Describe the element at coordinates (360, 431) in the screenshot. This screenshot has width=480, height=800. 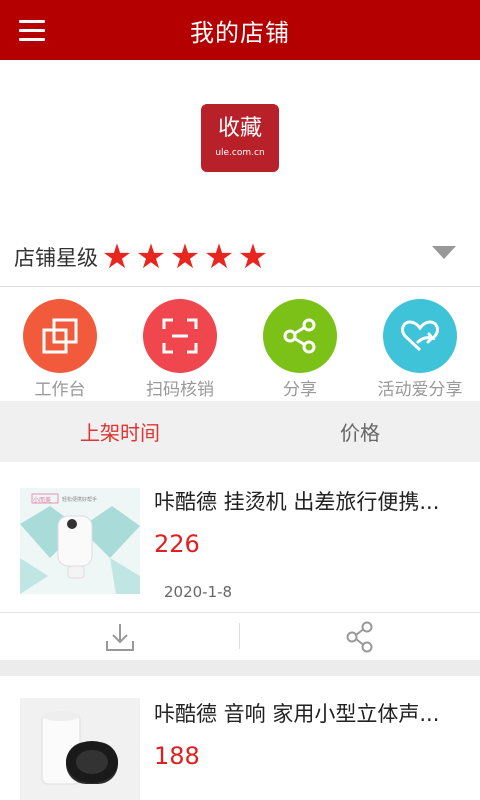
I see `tab-price: 价格` at that location.